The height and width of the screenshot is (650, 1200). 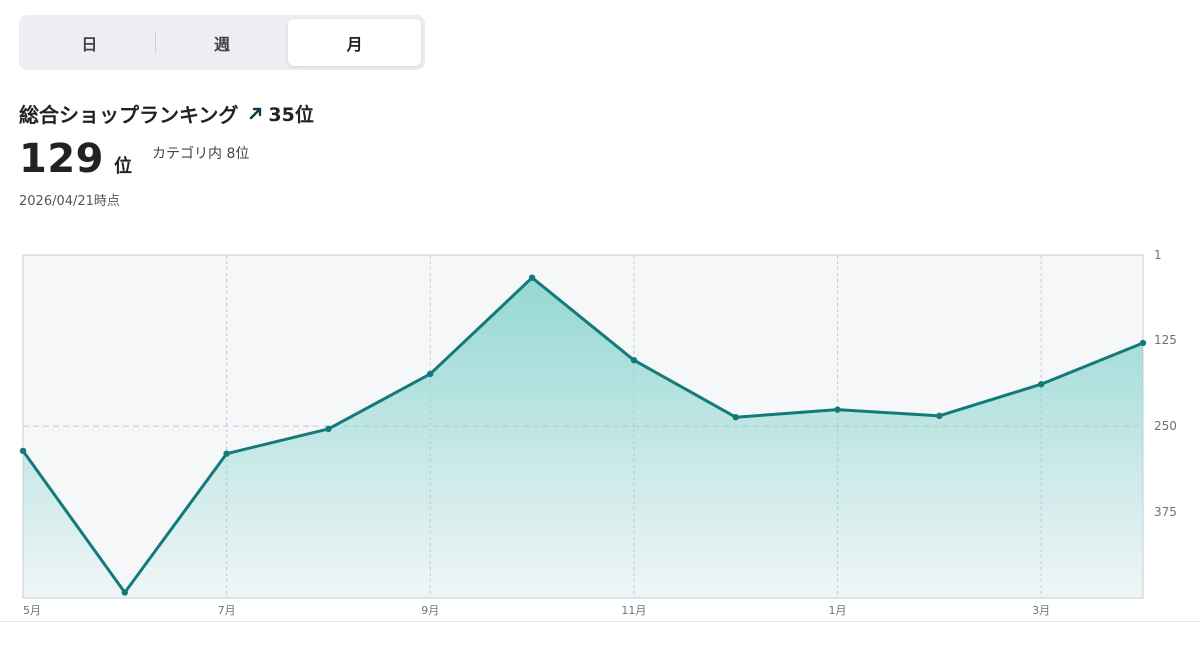 What do you see at coordinates (633, 610) in the screenshot?
I see `x-tick-label: 11月` at bounding box center [633, 610].